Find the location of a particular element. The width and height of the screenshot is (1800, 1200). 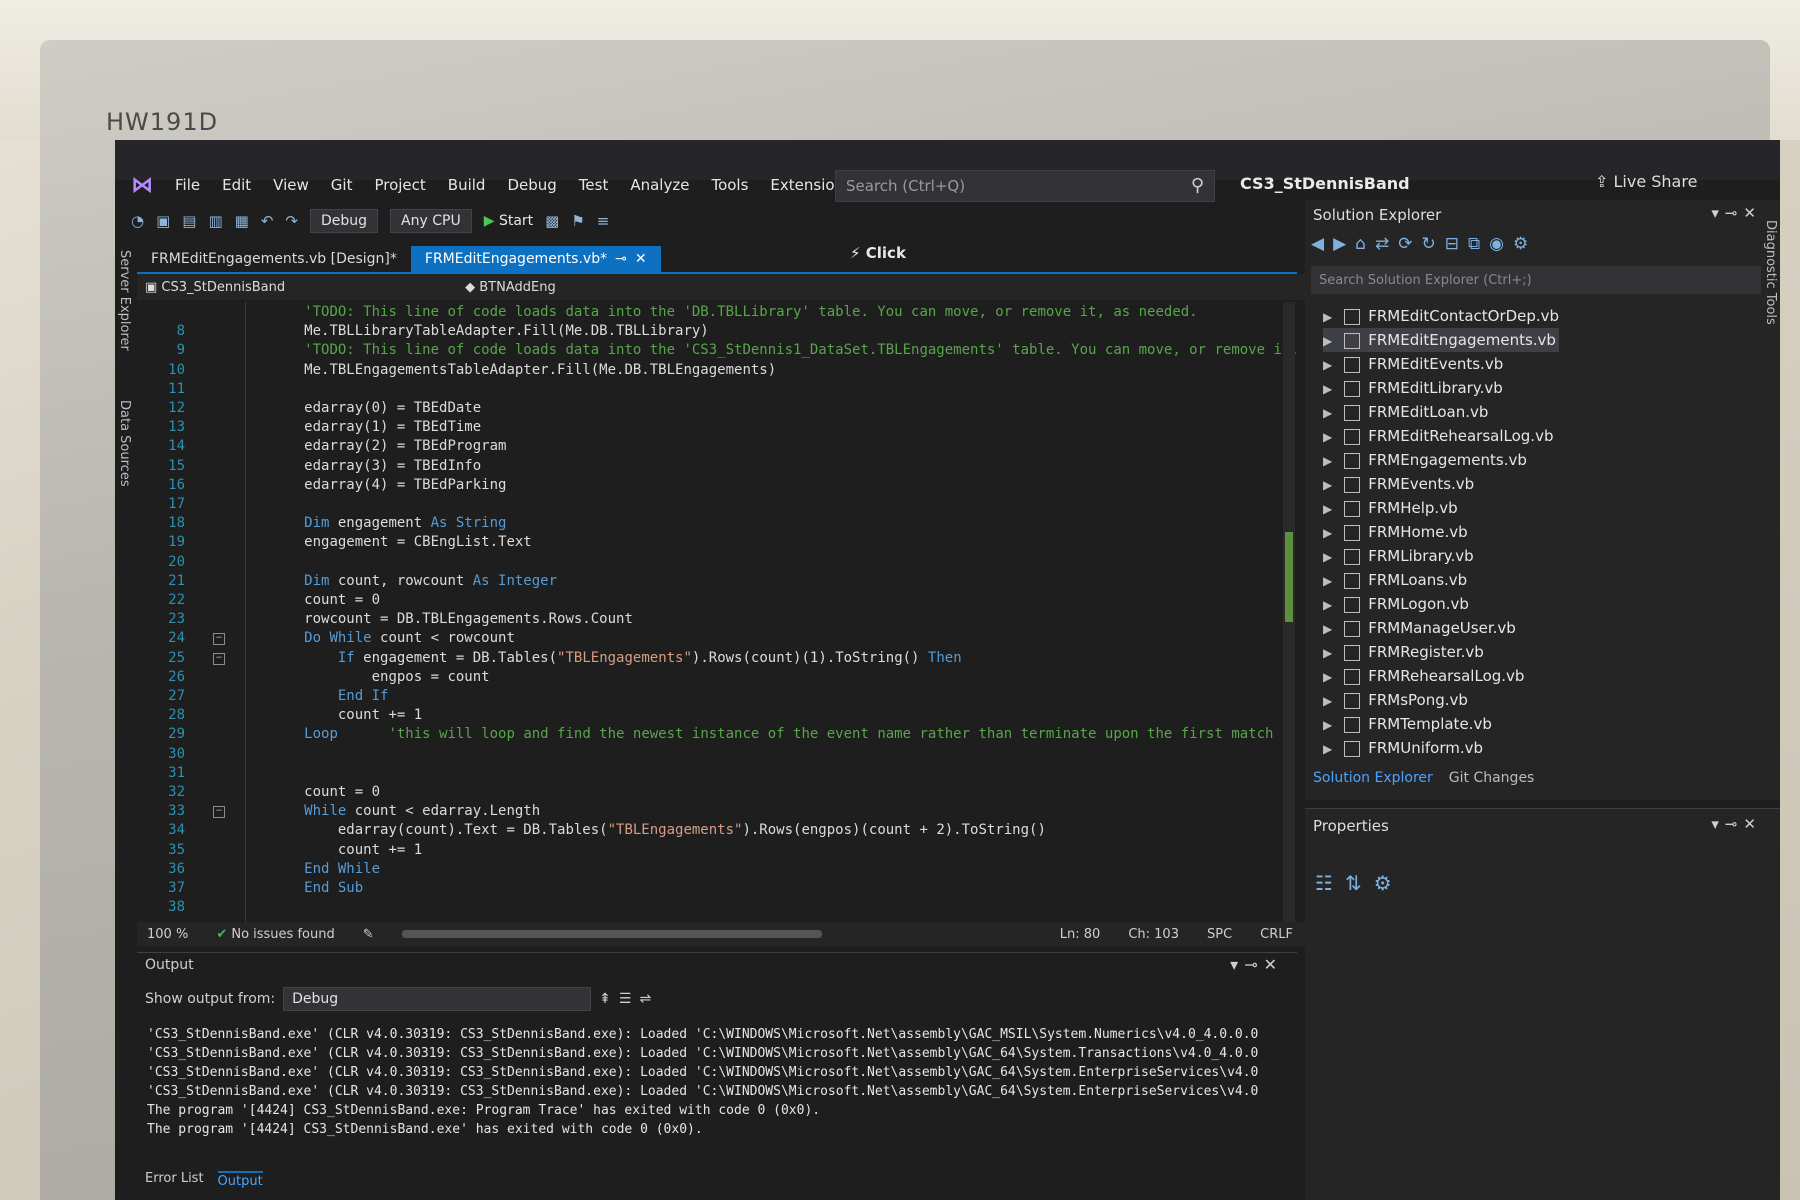

bookmark-icon: ⚑ is located at coordinates (577, 221).